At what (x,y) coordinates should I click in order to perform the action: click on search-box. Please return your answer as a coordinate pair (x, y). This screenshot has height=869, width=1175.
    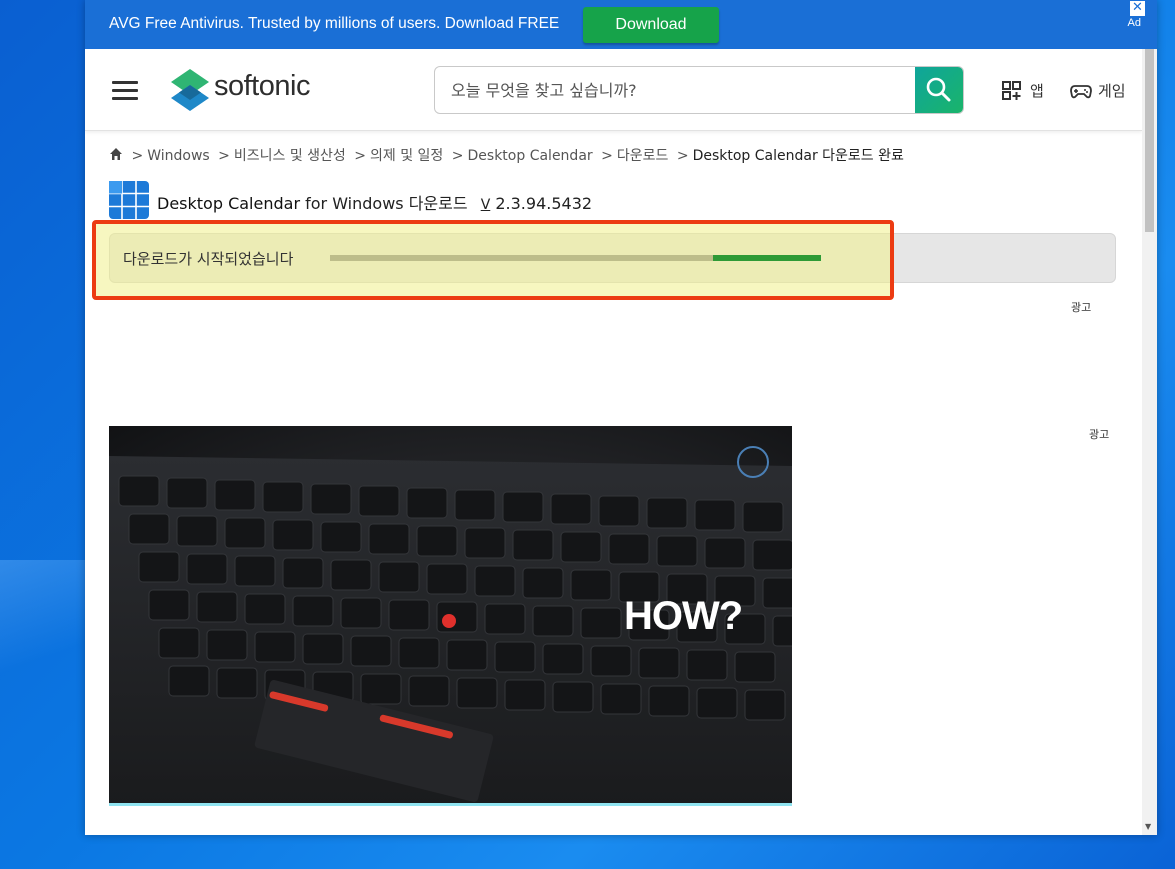
    Looking at the image, I should click on (699, 90).